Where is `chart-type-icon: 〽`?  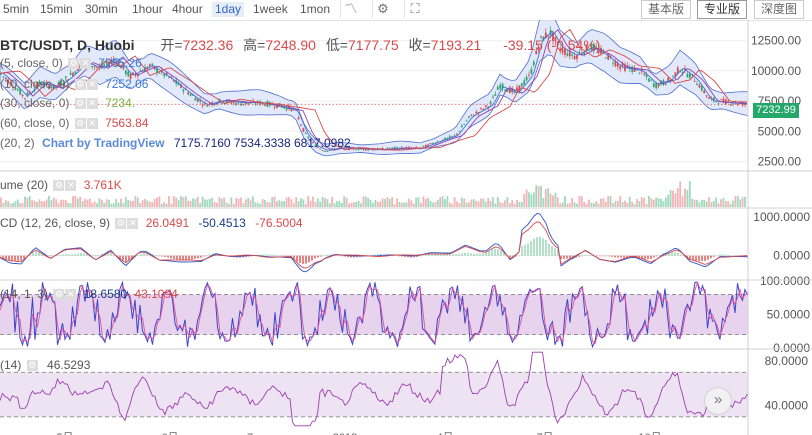 chart-type-icon: 〽 is located at coordinates (350, 9).